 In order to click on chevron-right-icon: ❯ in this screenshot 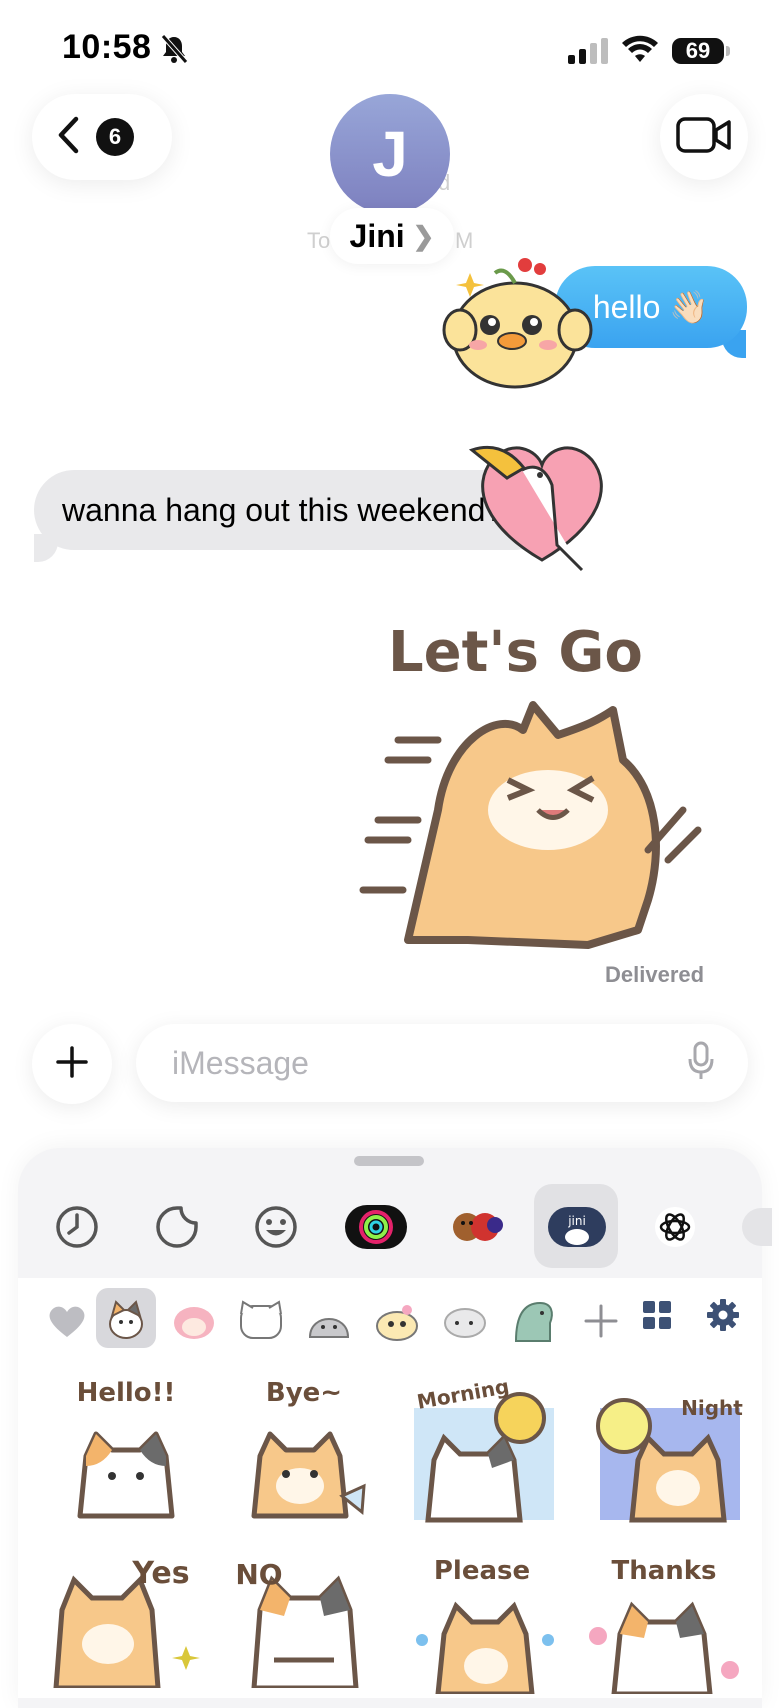, I will do `click(423, 235)`.